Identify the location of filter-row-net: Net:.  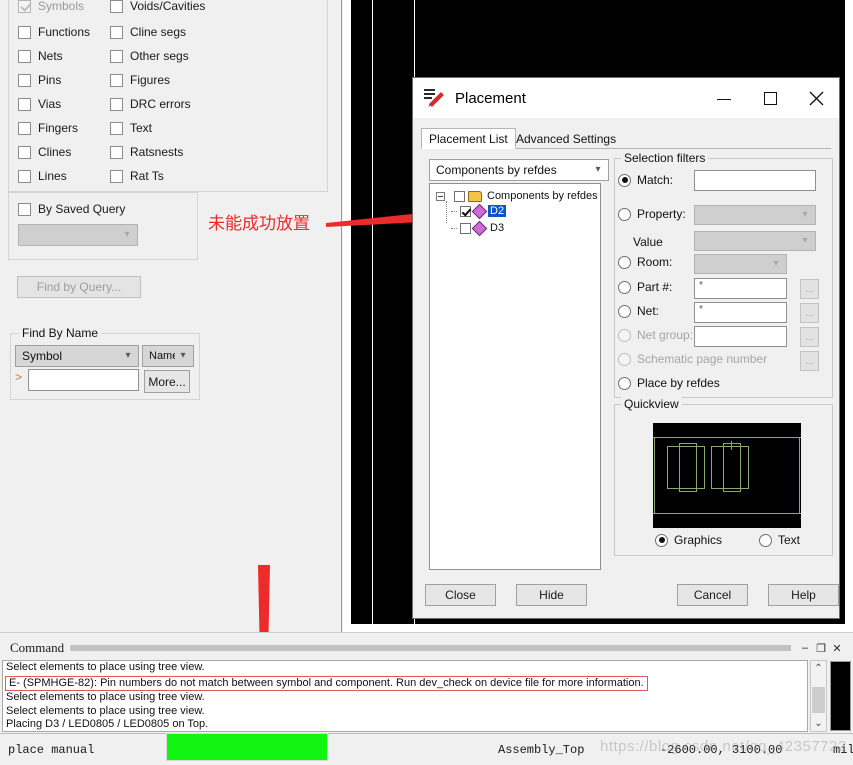
(638, 311).